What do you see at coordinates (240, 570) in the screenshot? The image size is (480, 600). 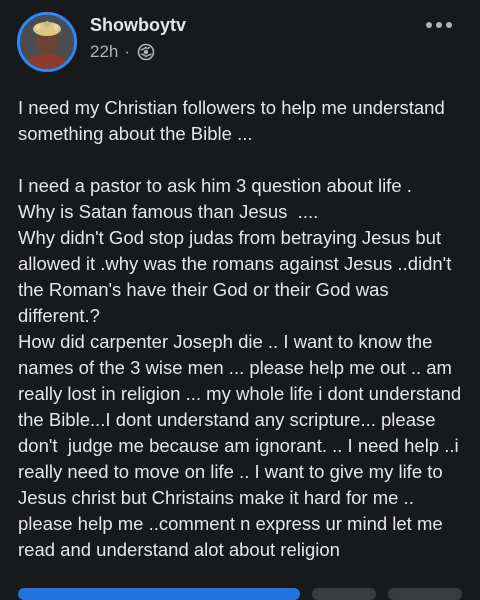 I see `text-fade` at bounding box center [240, 570].